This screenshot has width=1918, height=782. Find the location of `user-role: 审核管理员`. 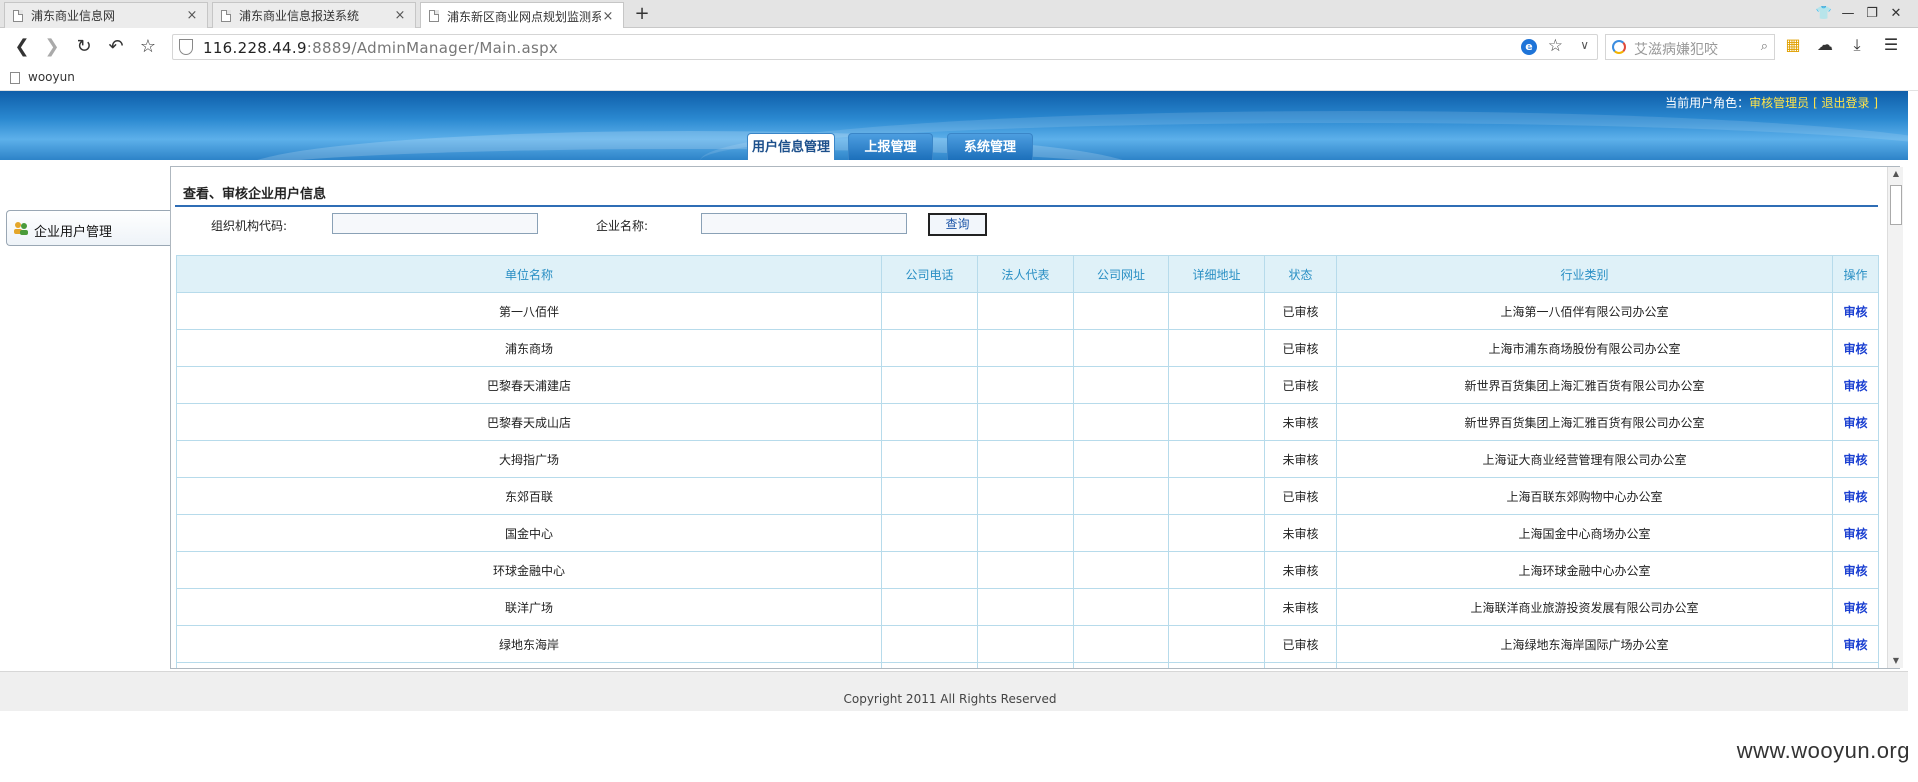

user-role: 审核管理员 is located at coordinates (1779, 103).